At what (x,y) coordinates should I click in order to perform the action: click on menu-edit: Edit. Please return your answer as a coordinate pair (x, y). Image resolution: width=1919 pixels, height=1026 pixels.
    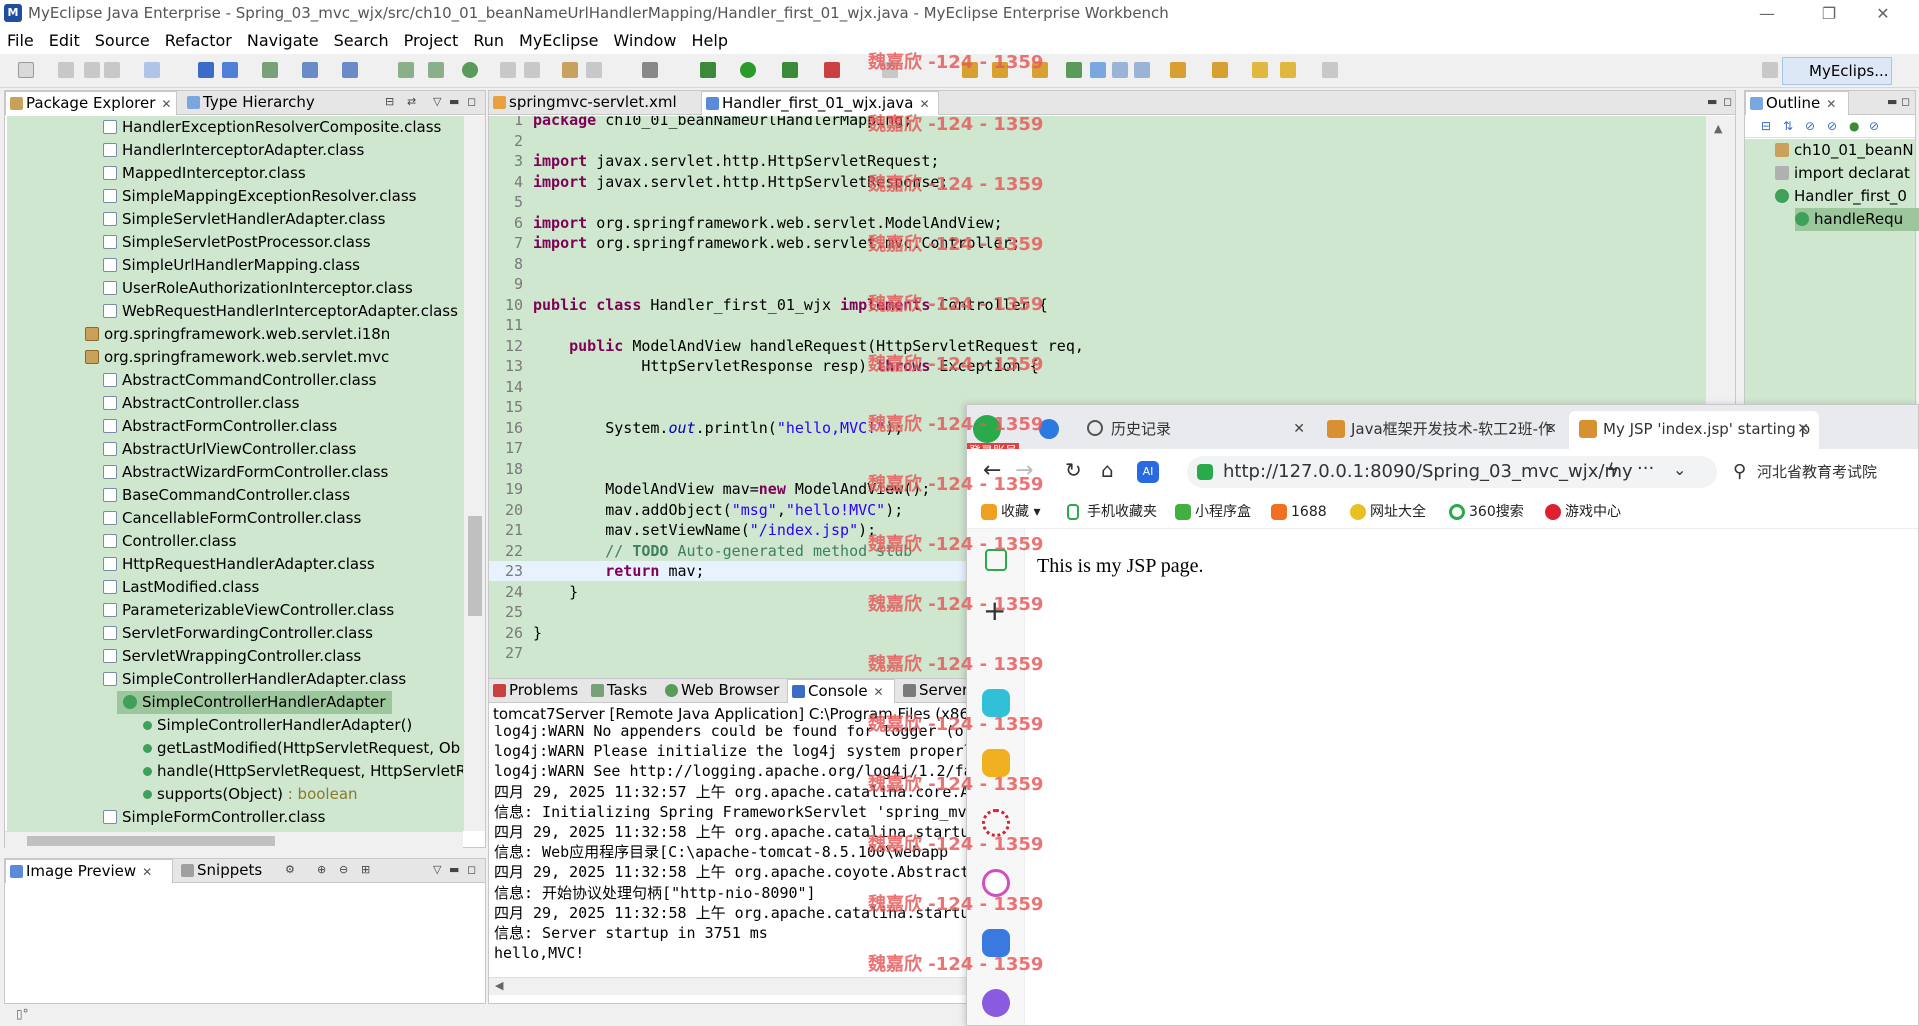
    Looking at the image, I should click on (65, 39).